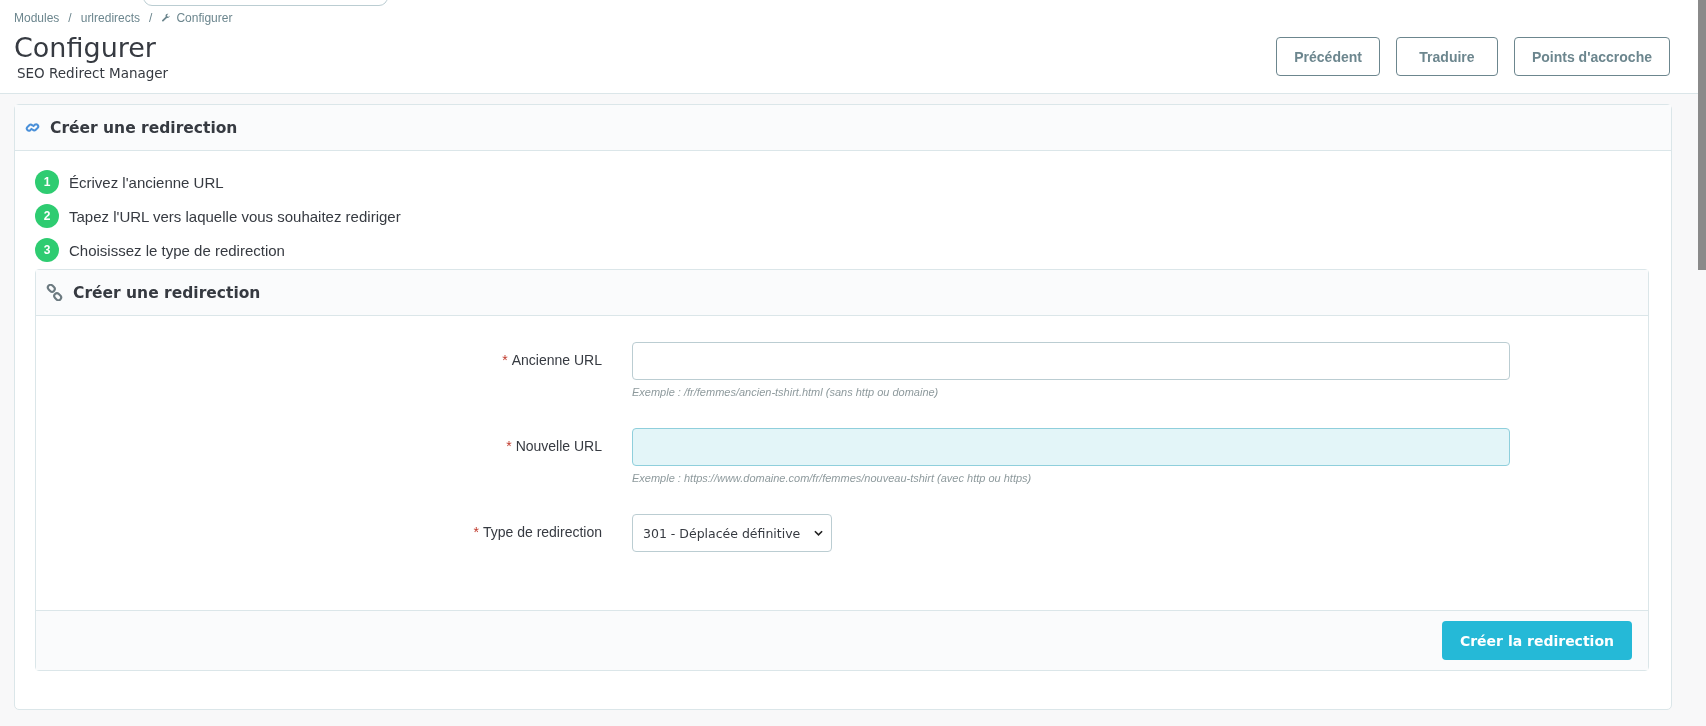  Describe the element at coordinates (93, 73) in the screenshot. I see `page-subtitle: SEO Redirect Manager` at that location.